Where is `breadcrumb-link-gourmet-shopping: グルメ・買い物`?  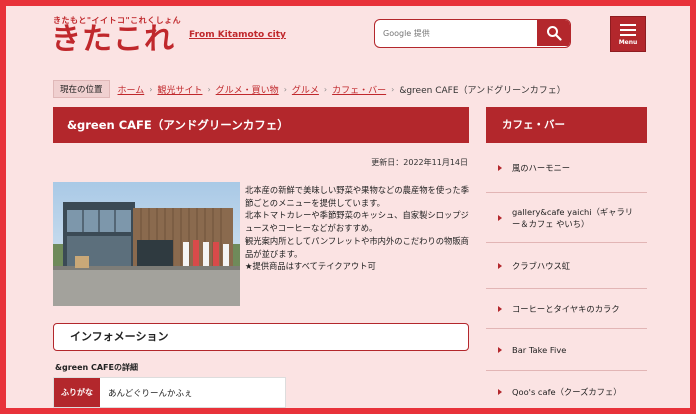 breadcrumb-link-gourmet-shopping: グルメ・買い物 is located at coordinates (247, 89).